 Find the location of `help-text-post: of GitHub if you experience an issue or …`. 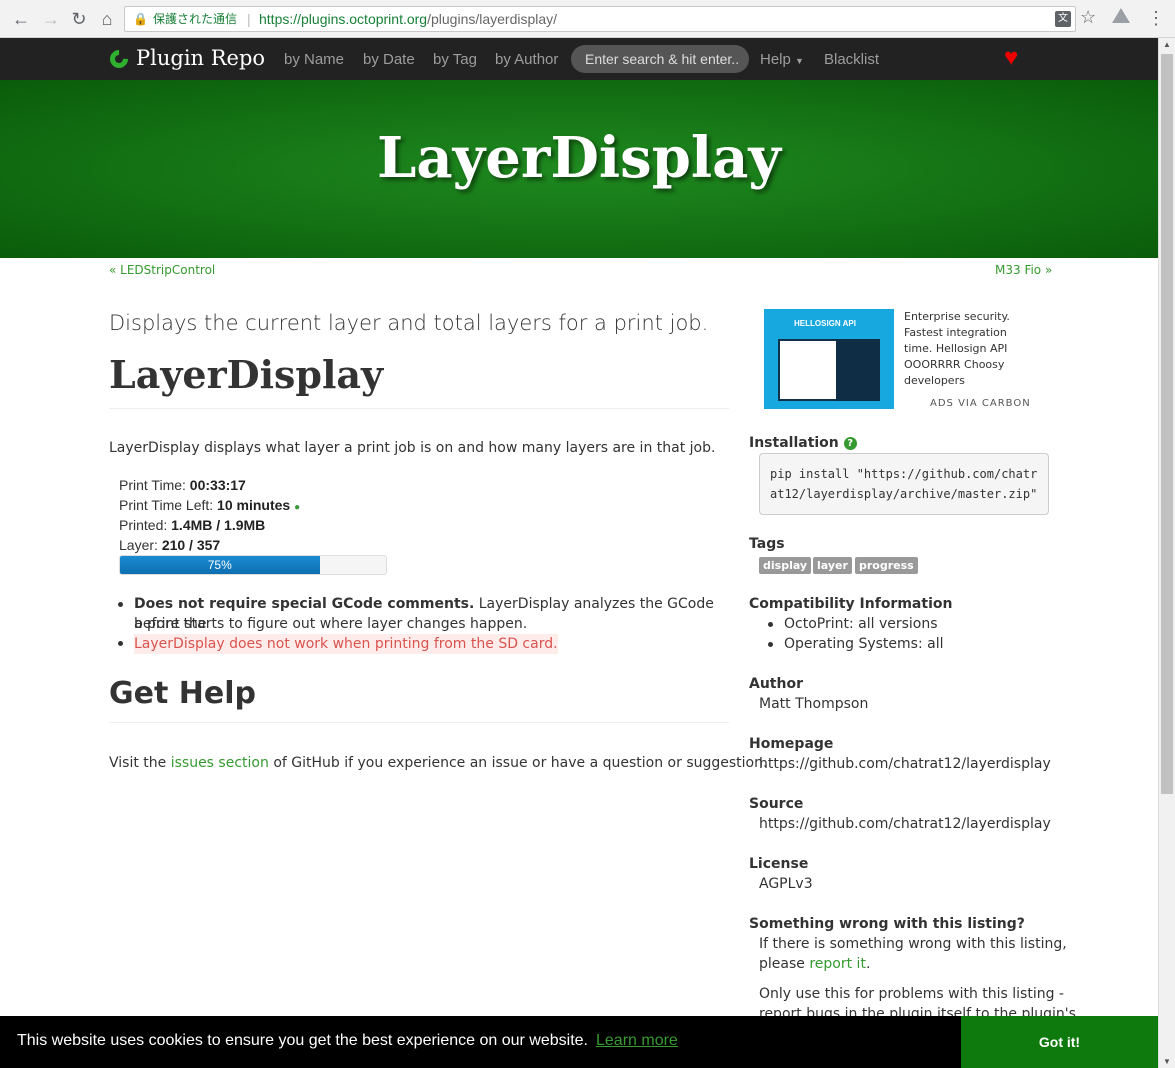

help-text-post: of GitHub if you experience an issue or … is located at coordinates (520, 763).